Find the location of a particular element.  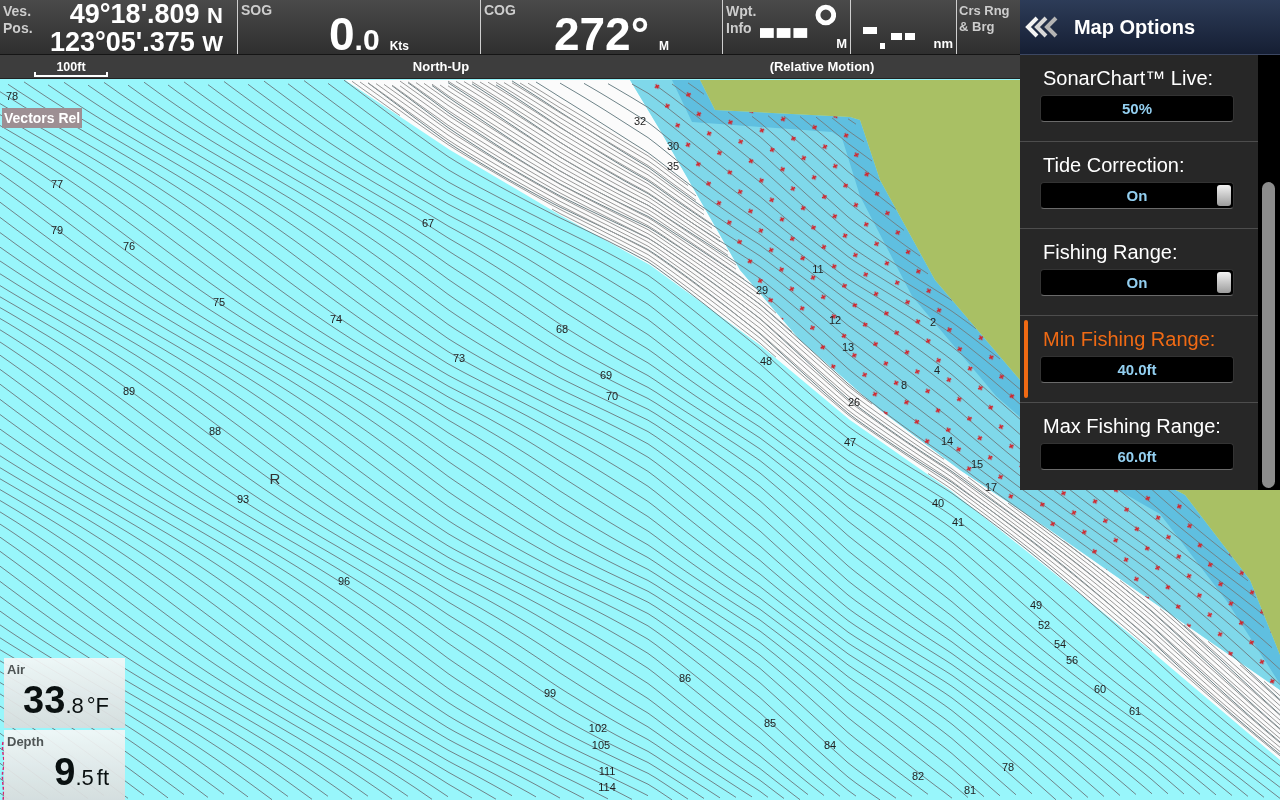

depth-sounding: 60 is located at coordinates (1100, 689).